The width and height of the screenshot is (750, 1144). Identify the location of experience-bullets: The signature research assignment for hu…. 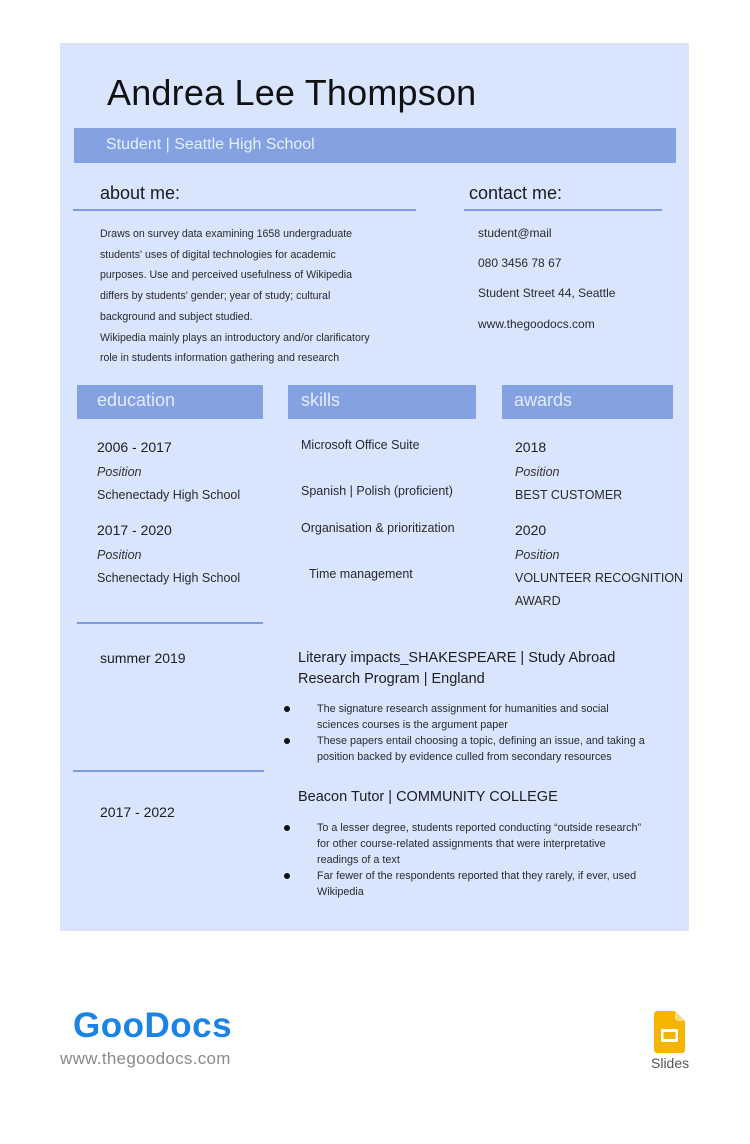
(467, 733).